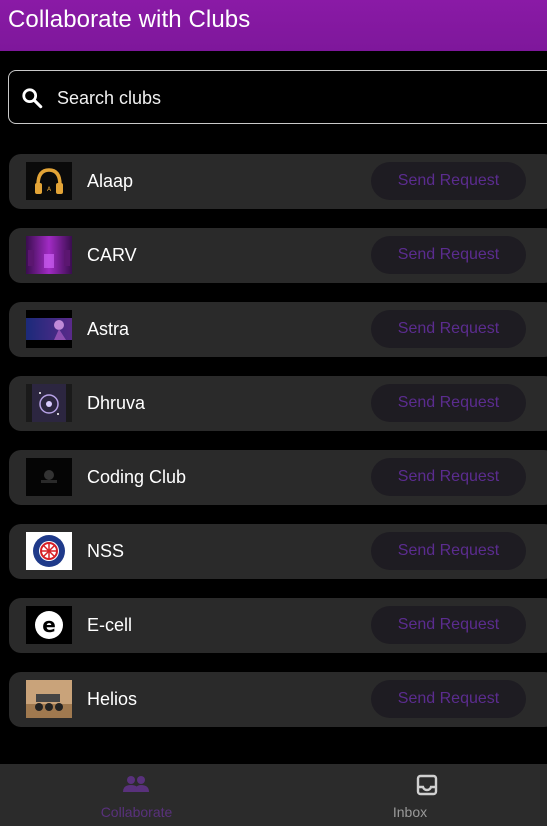 This screenshot has height=826, width=547. Describe the element at coordinates (278, 255) in the screenshot. I see `club-card-carv: CARV Send Request` at that location.